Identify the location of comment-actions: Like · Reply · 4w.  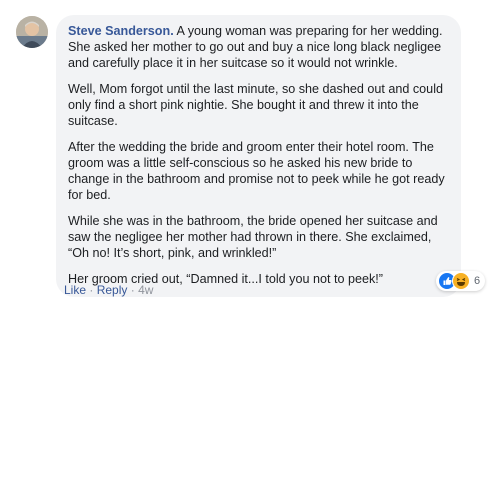
(108, 290).